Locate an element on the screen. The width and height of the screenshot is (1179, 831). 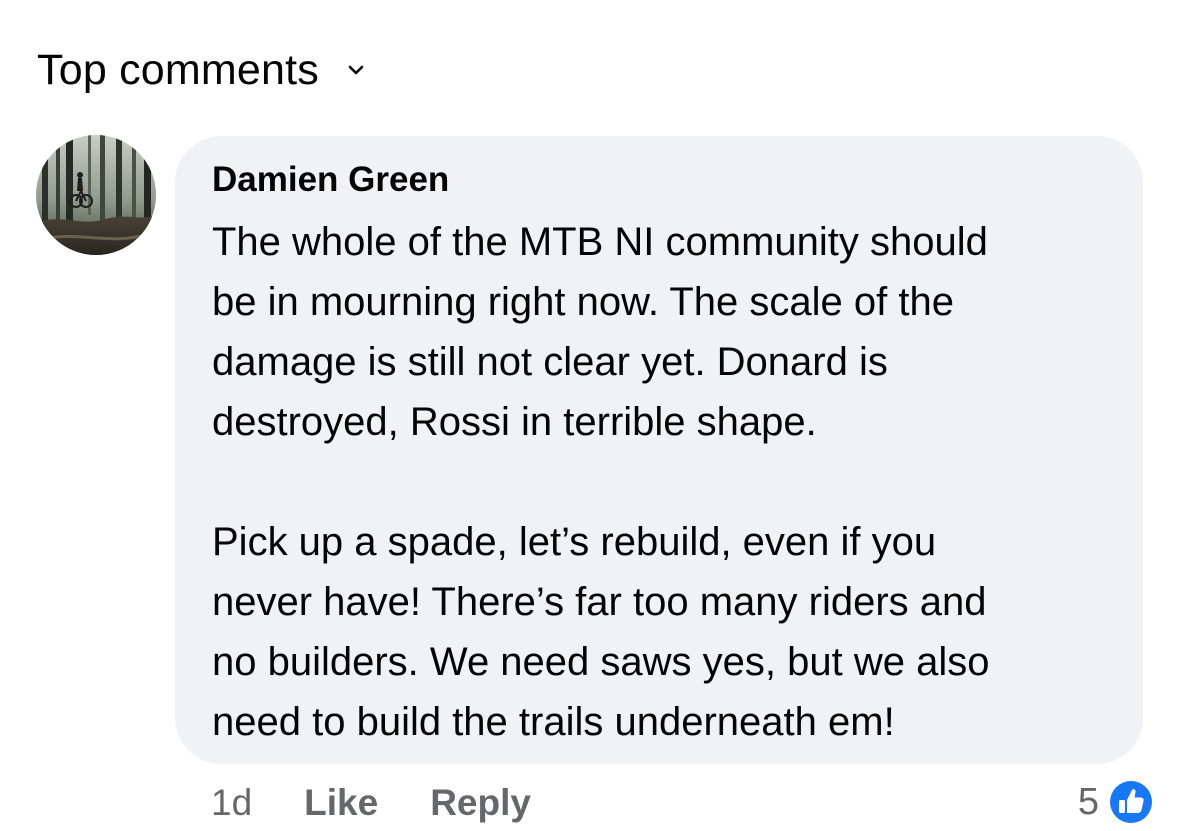
comment-actions: 1d Like Reply is located at coordinates (371, 803).